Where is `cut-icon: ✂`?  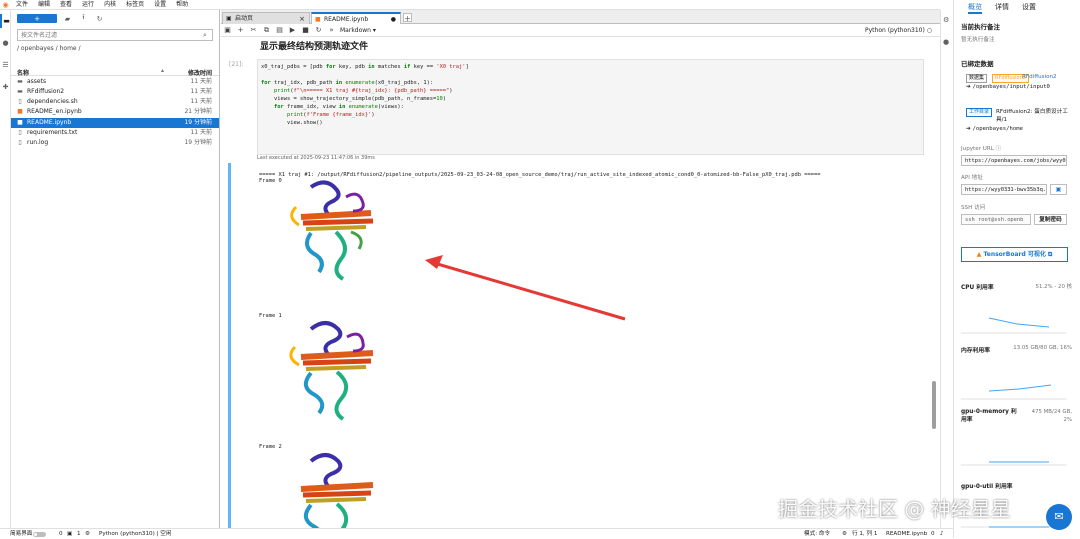 cut-icon: ✂ is located at coordinates (253, 30).